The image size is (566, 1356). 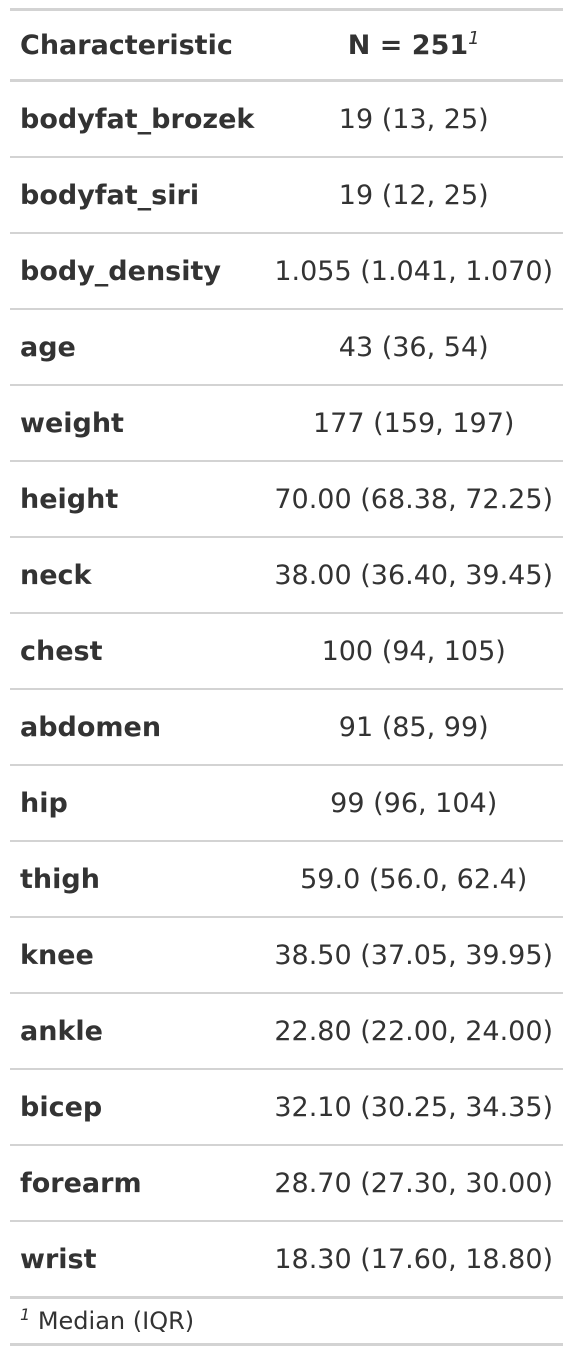 What do you see at coordinates (137, 270) in the screenshot?
I see `row-label: body_density` at bounding box center [137, 270].